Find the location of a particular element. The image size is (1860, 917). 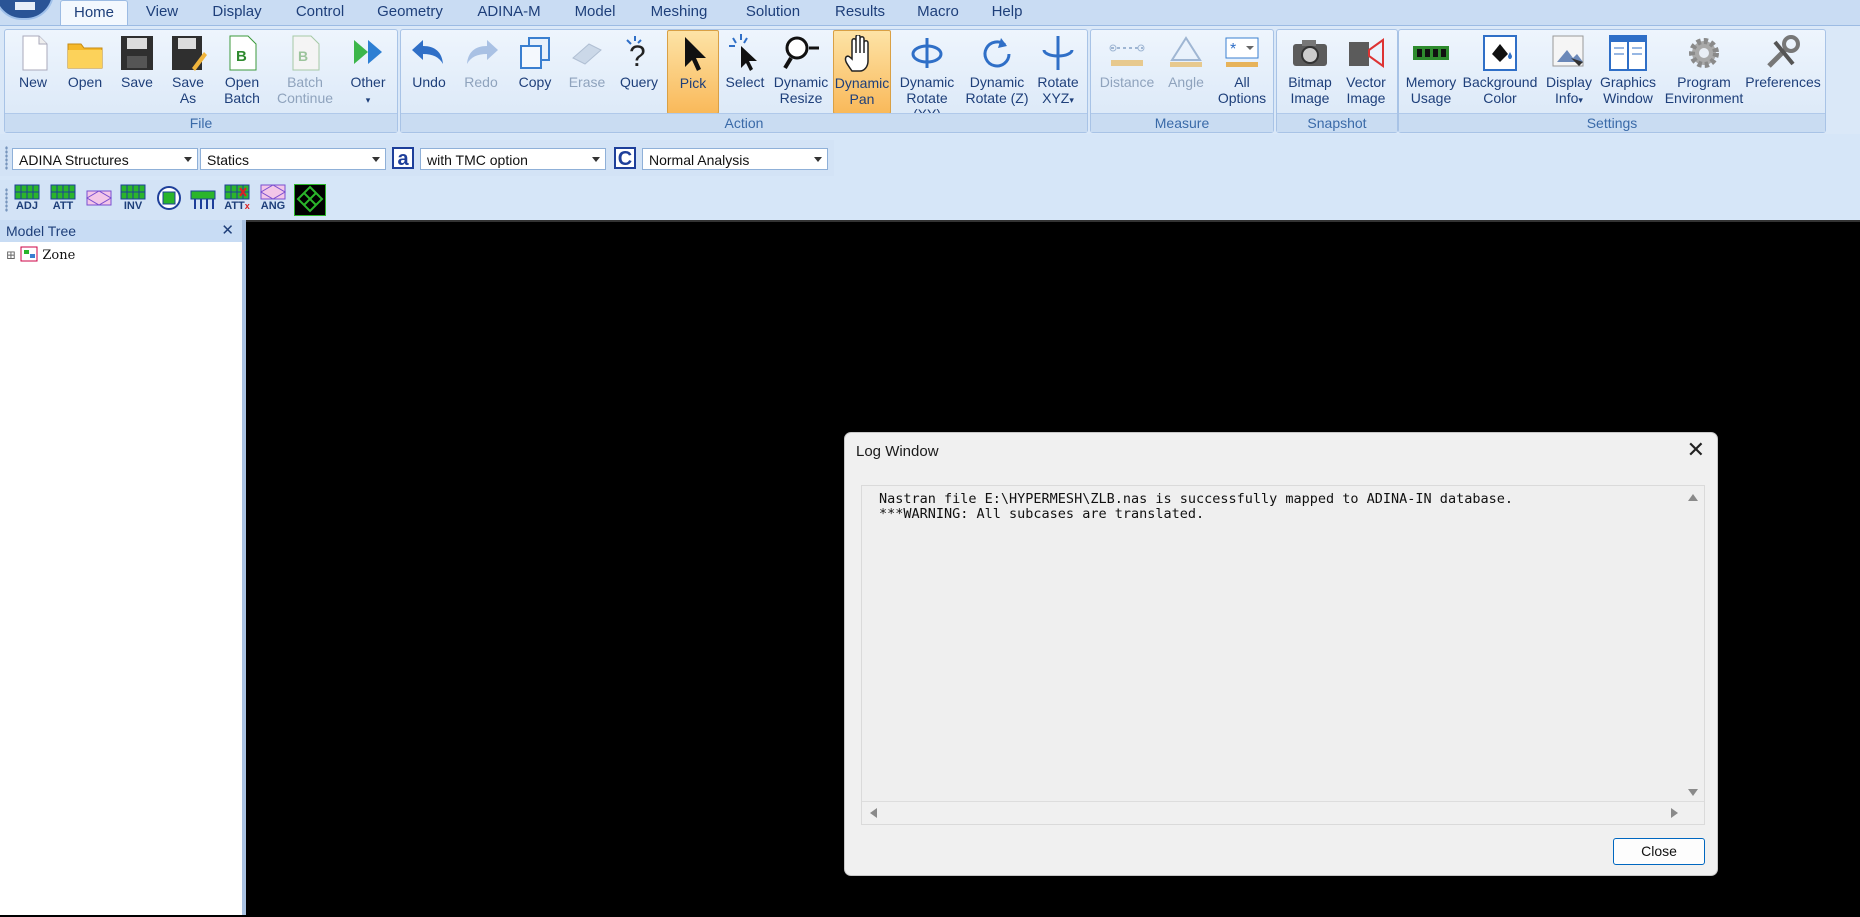

analysis-type-select: Statics is located at coordinates (293, 159).